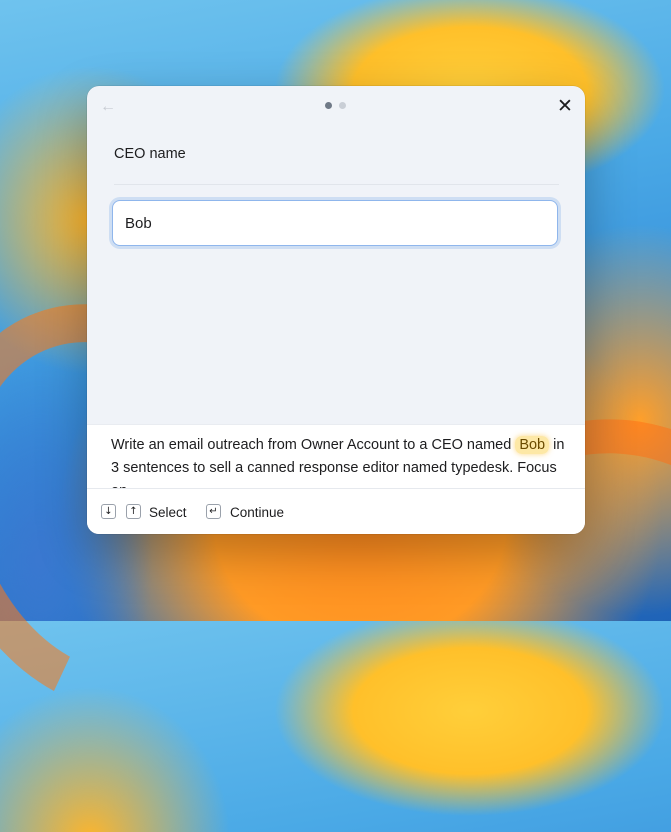 Image resolution: width=671 pixels, height=832 pixels. Describe the element at coordinates (108, 107) in the screenshot. I see `back-arrow-icon: ←` at that location.